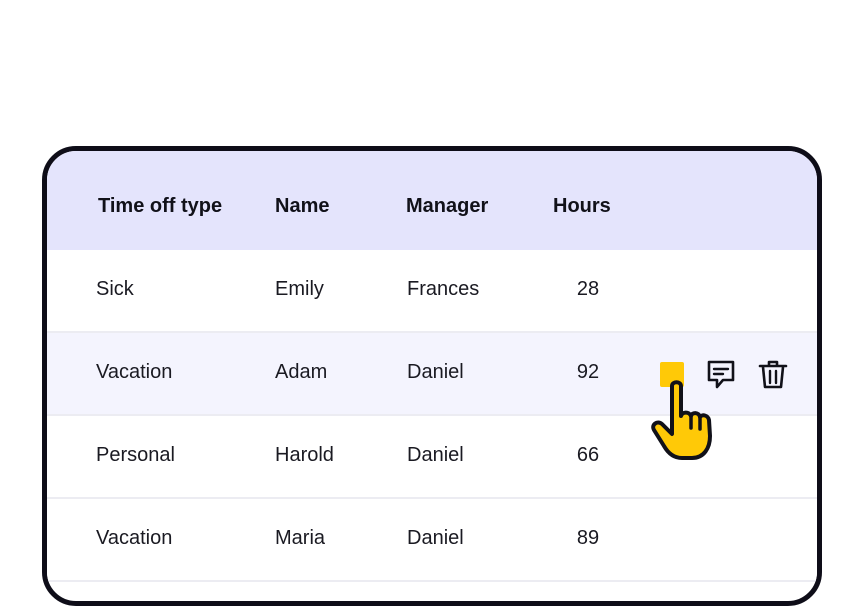 The image size is (864, 606). What do you see at coordinates (582, 206) in the screenshot?
I see `column-header-hours: Hours` at bounding box center [582, 206].